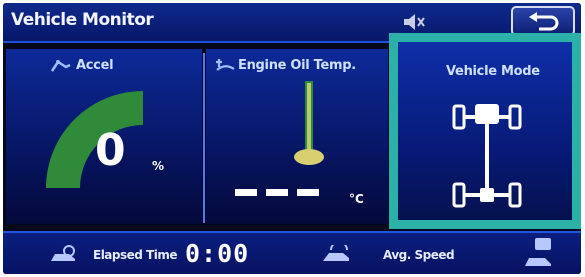 The image size is (585, 277). Describe the element at coordinates (419, 255) in the screenshot. I see `avg-speed-label: Avg. Speed` at that location.